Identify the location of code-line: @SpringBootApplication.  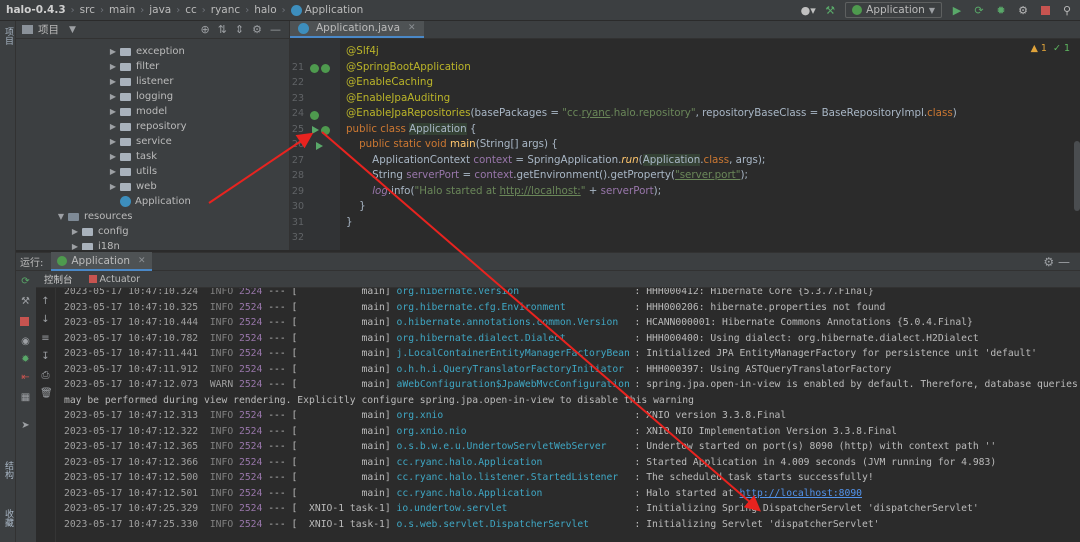
(408, 66).